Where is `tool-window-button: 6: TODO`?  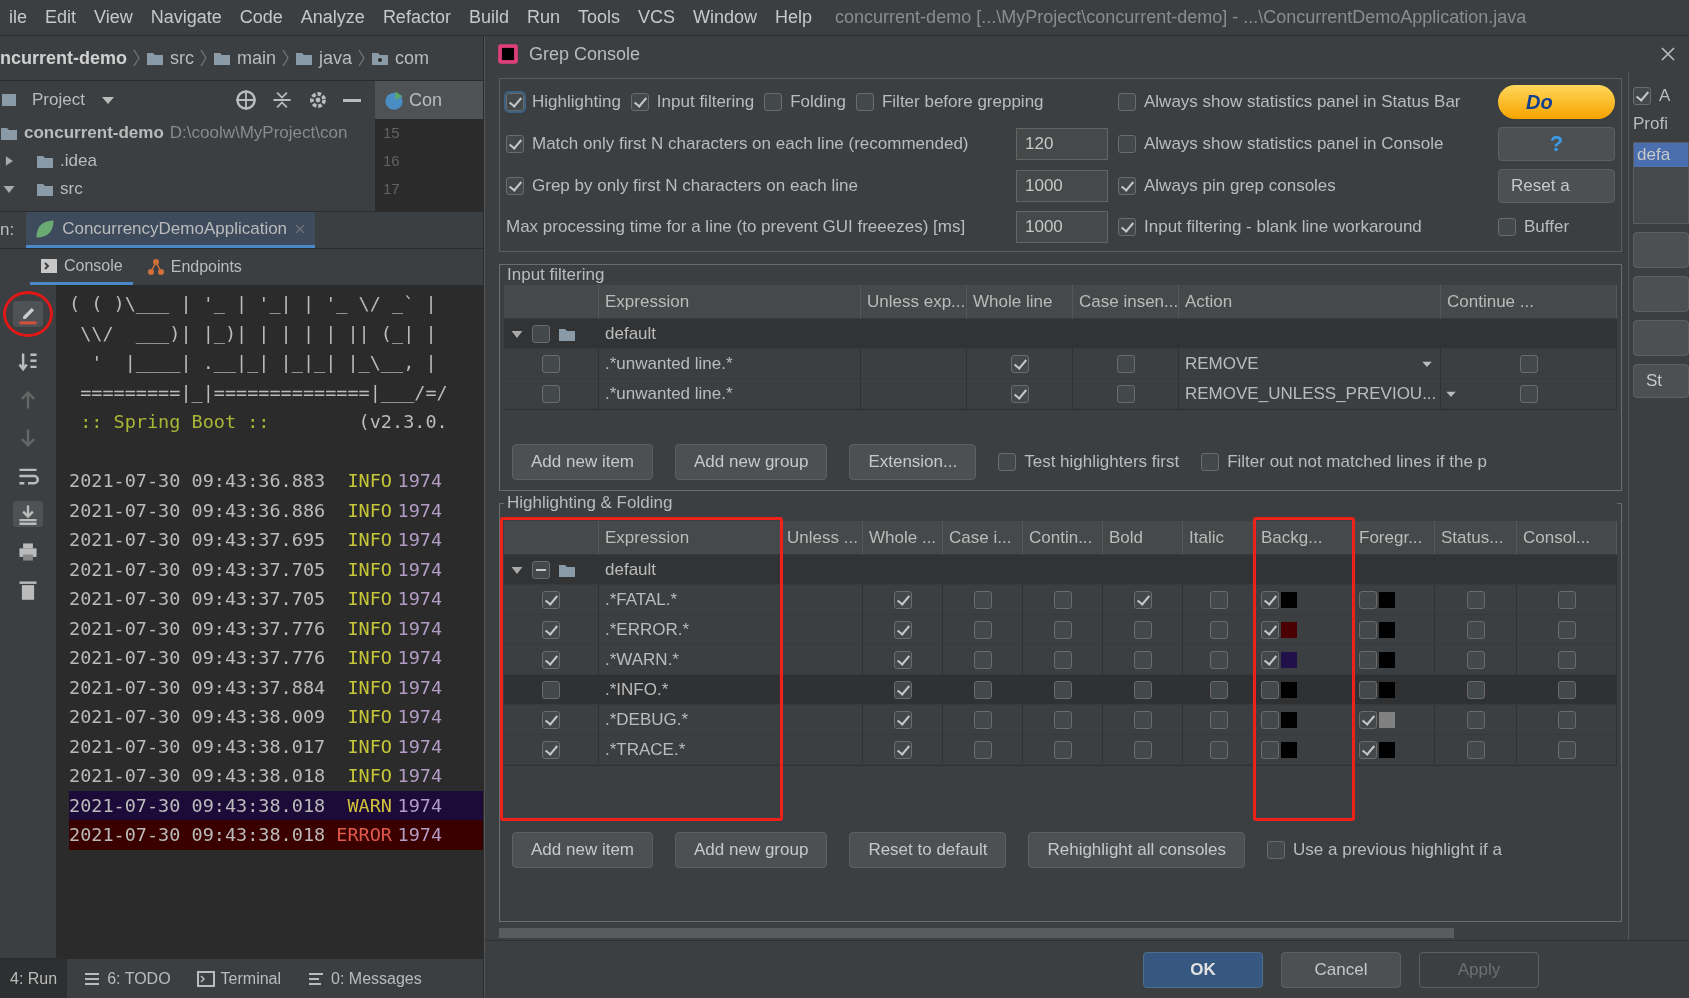 tool-window-button: 6: TODO is located at coordinates (127, 978).